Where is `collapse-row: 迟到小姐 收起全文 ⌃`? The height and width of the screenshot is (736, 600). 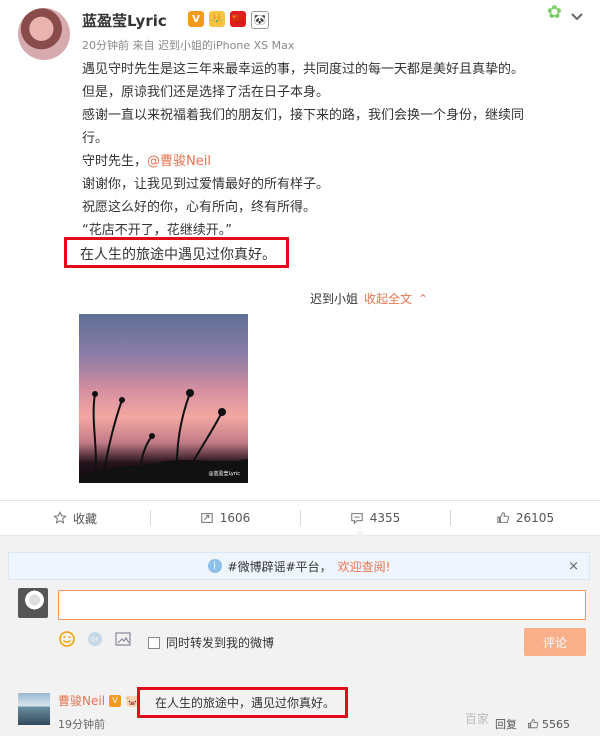
collapse-row: 迟到小姐 收起全文 ⌃ is located at coordinates (369, 298).